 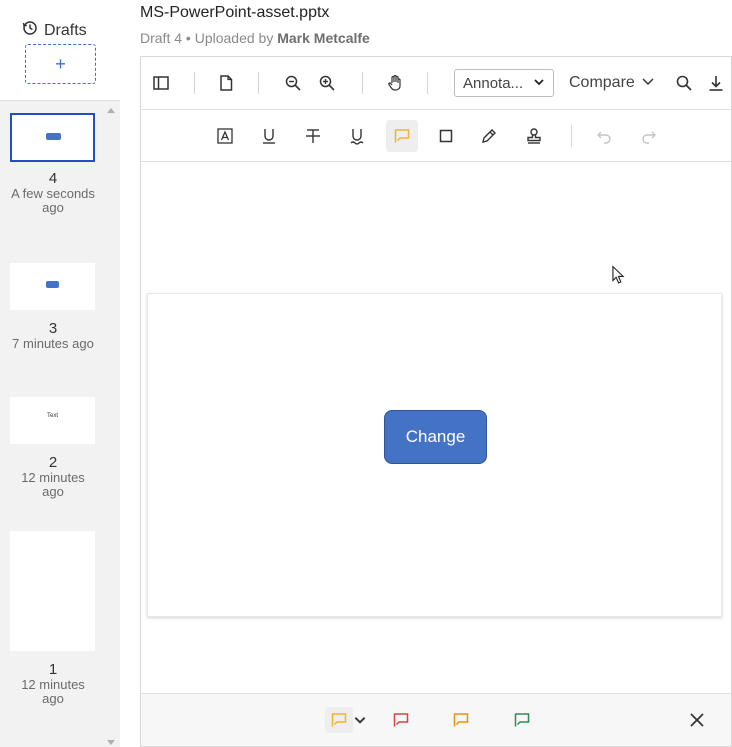 What do you see at coordinates (269, 136) in the screenshot?
I see `underline-icon` at bounding box center [269, 136].